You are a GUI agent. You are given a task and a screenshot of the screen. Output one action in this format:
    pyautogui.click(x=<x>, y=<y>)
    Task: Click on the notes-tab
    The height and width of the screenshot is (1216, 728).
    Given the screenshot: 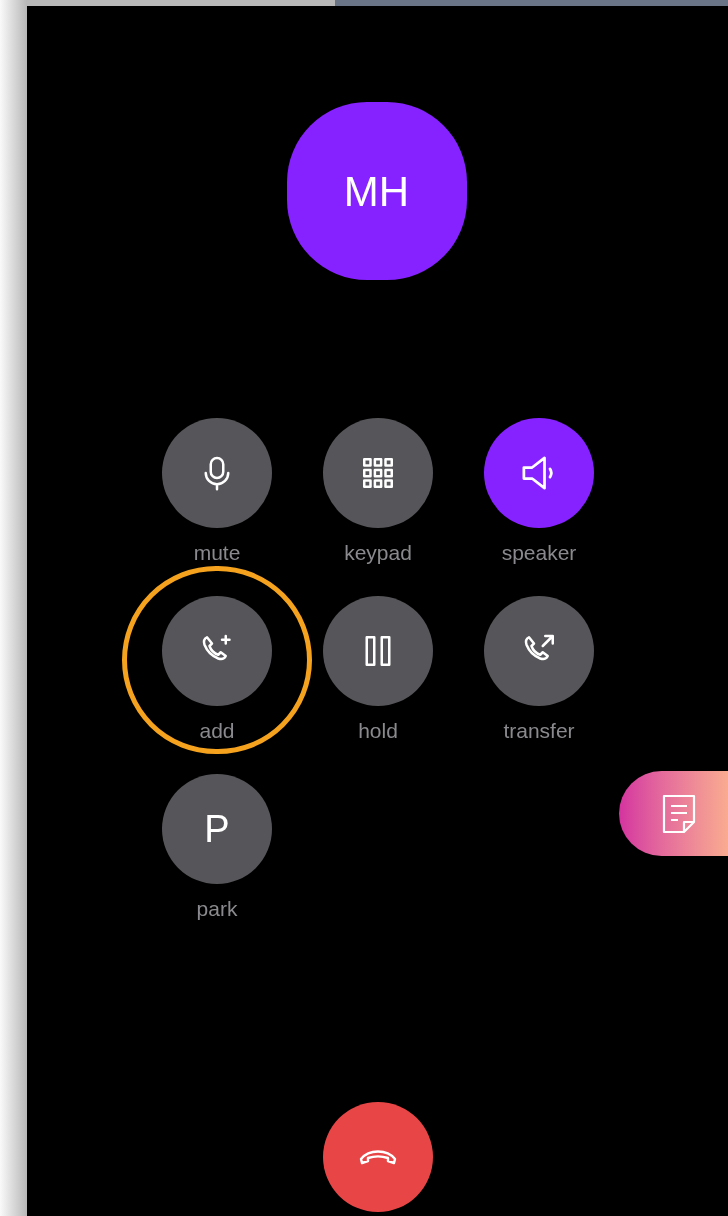 What is the action you would take?
    pyautogui.click(x=673, y=813)
    